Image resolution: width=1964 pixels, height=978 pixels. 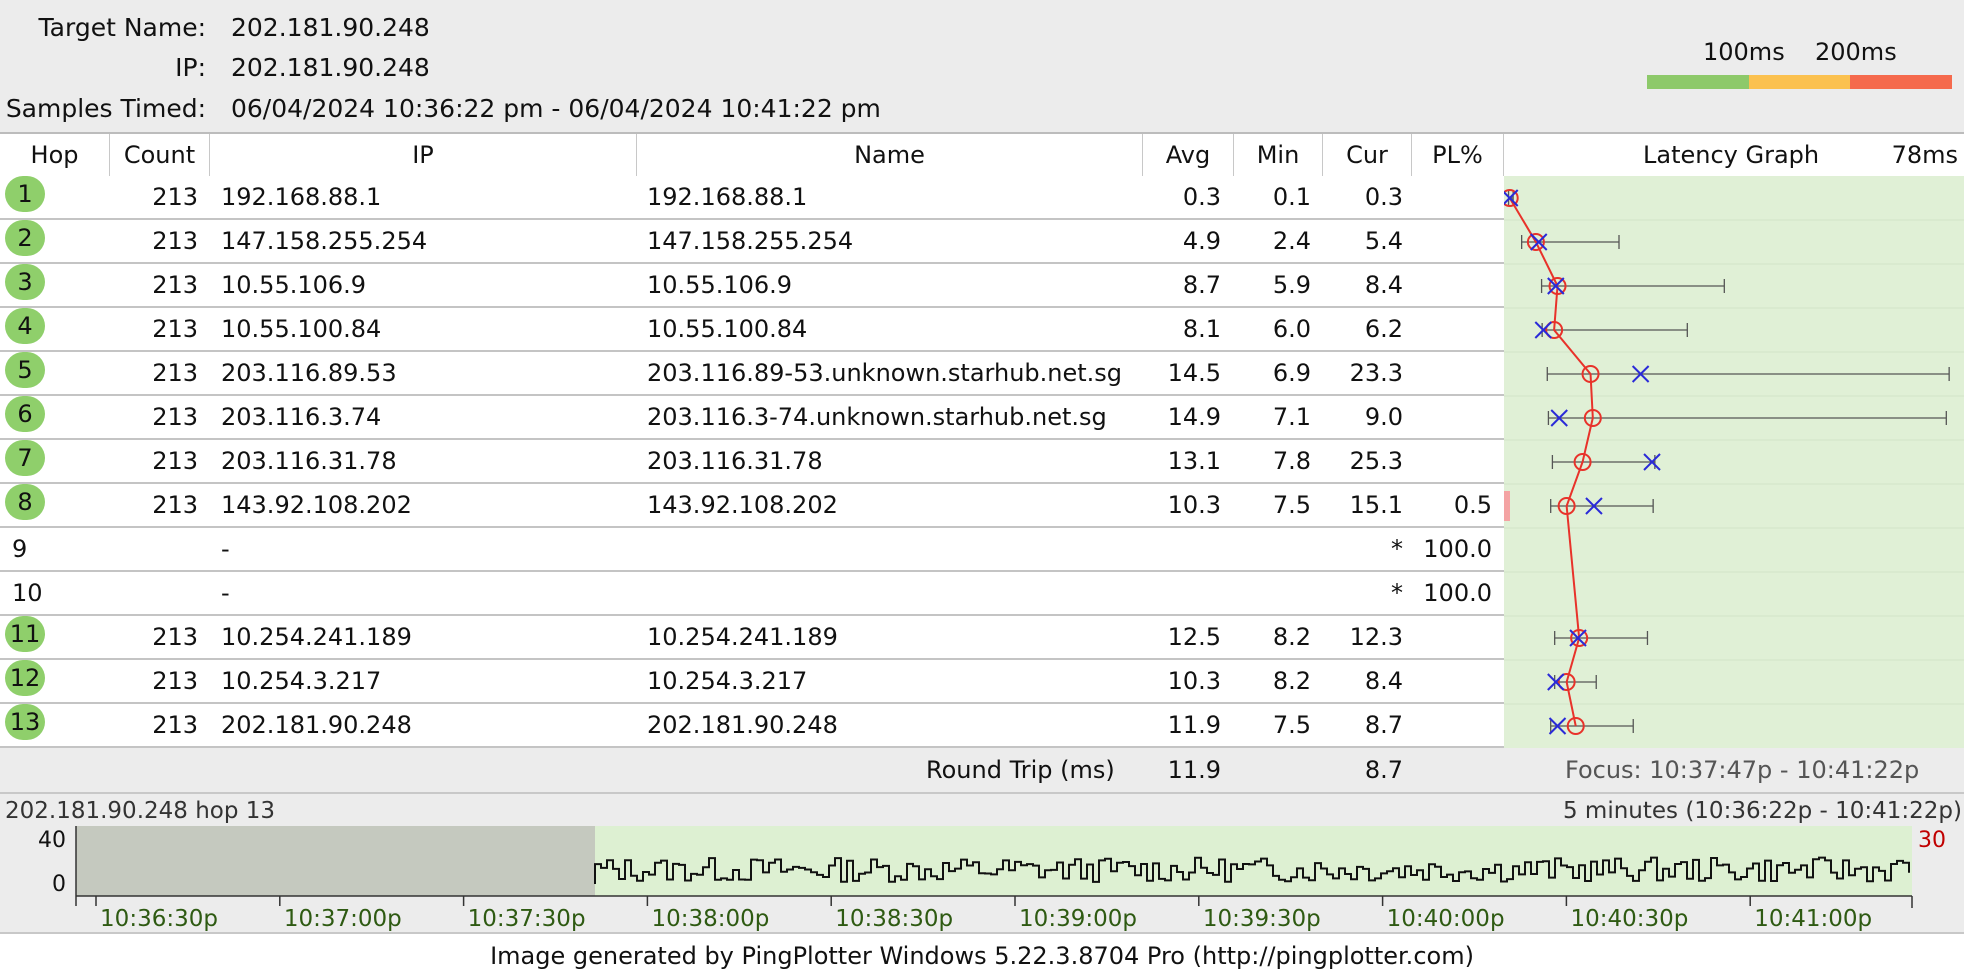 I want to click on cell-name: 203.116.3-74.unknown.starhub.net.sg, so click(x=877, y=417).